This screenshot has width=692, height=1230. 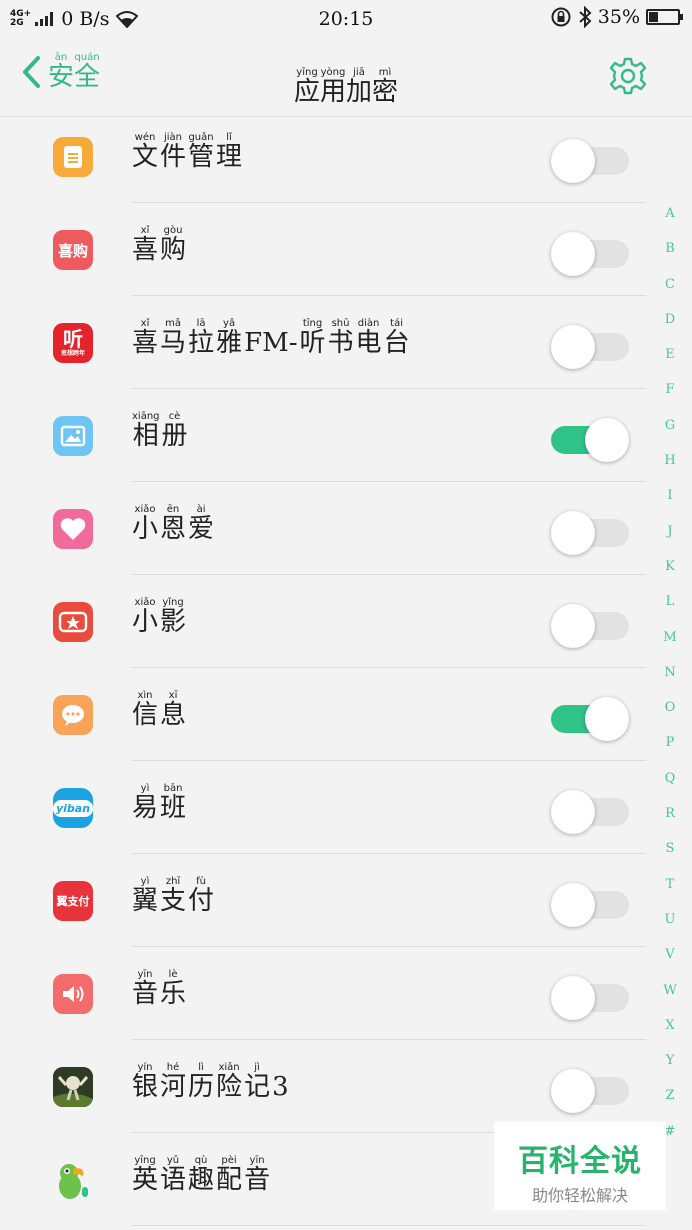 What do you see at coordinates (369, 337) in the screenshot?
I see `ruby-char: diàn 电` at bounding box center [369, 337].